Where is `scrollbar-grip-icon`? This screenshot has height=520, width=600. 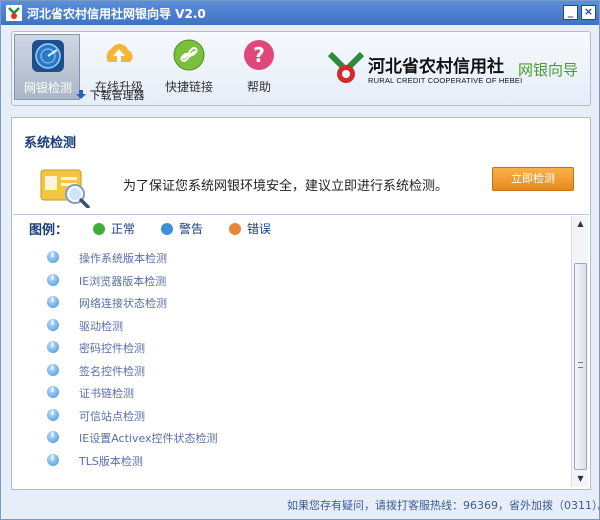 scrollbar-grip-icon is located at coordinates (580, 365).